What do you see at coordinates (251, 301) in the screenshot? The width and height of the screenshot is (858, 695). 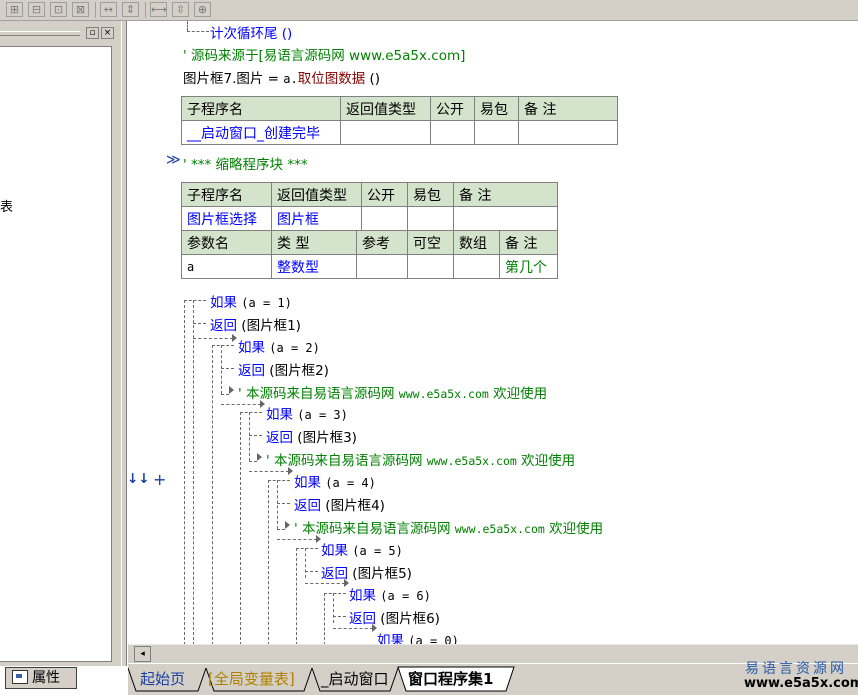 I see `if-line: 如果 (a = 1)` at bounding box center [251, 301].